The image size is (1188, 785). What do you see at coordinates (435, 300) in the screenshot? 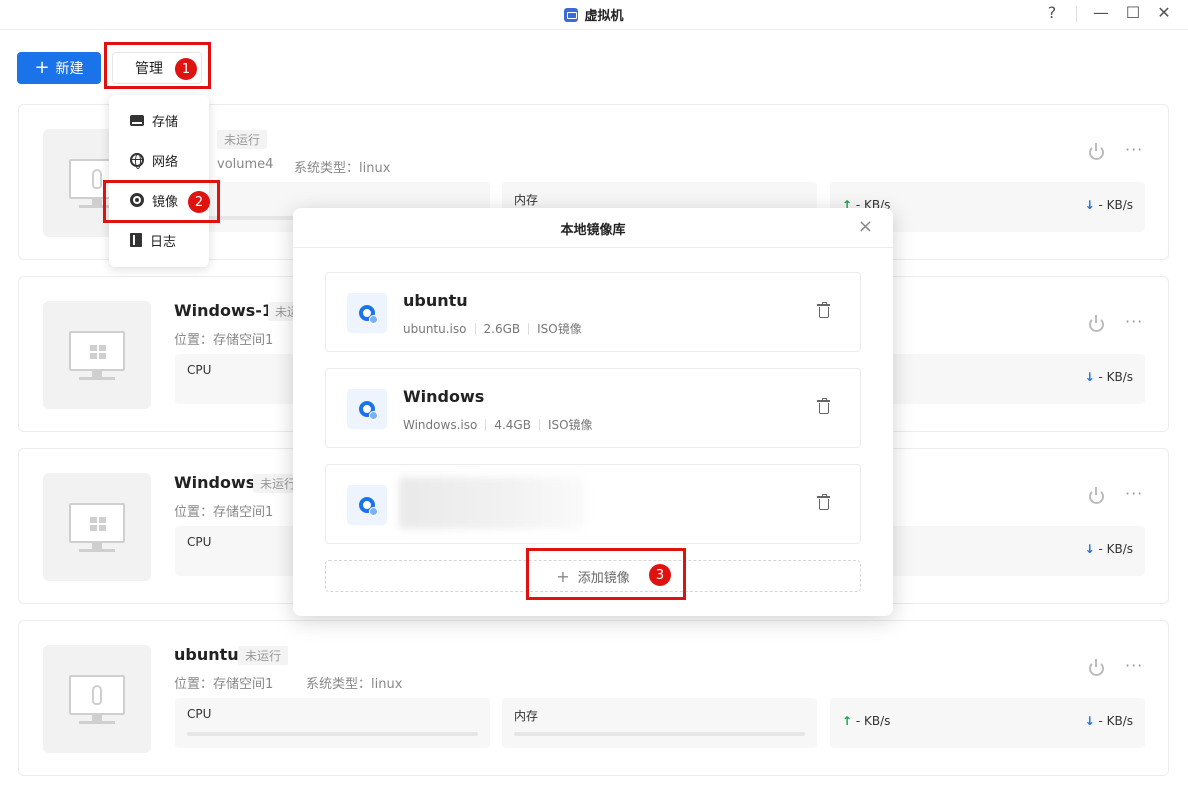
I see `image-name: ubuntu` at bounding box center [435, 300].